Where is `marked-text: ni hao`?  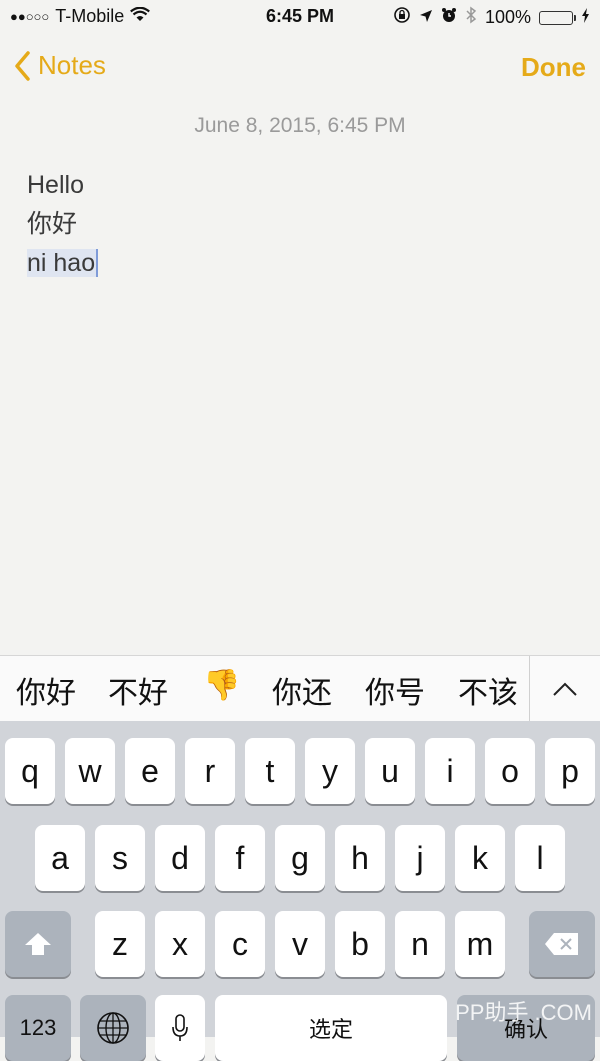 marked-text: ni hao is located at coordinates (63, 263).